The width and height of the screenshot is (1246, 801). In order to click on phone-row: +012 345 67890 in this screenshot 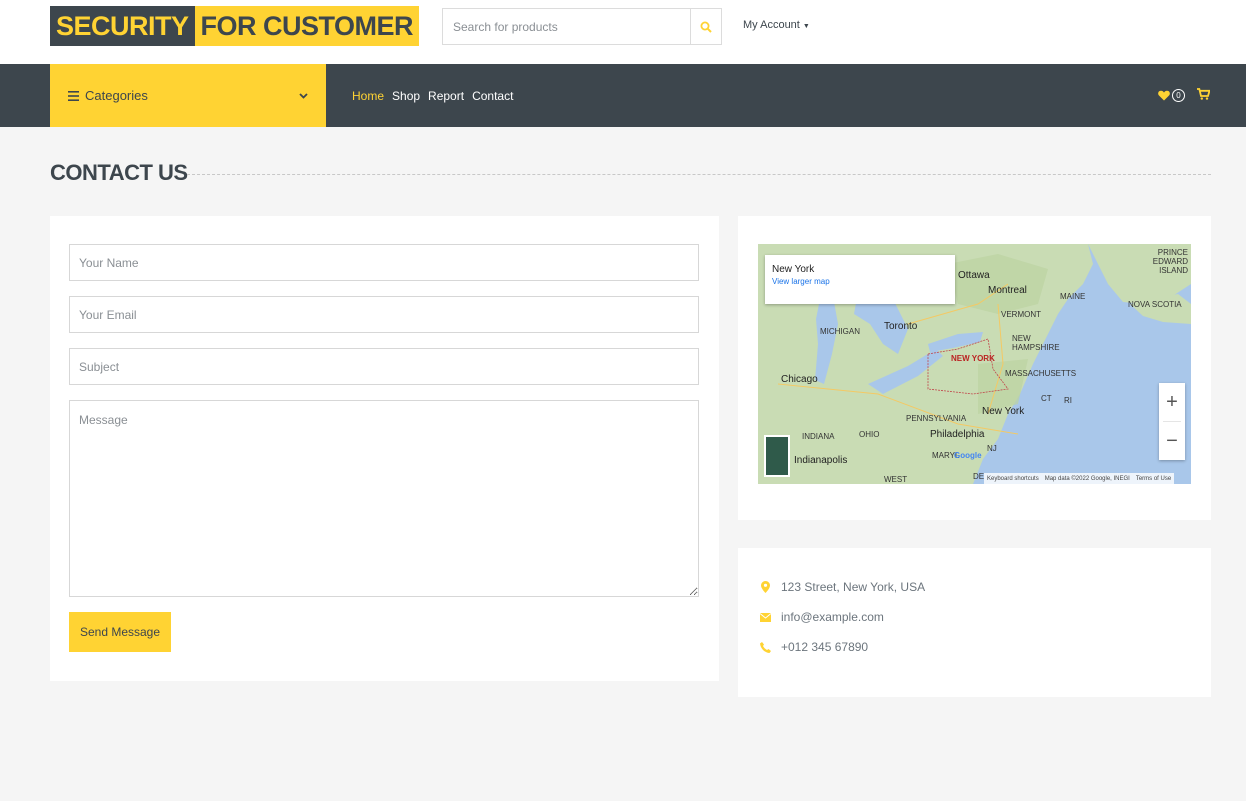, I will do `click(813, 647)`.